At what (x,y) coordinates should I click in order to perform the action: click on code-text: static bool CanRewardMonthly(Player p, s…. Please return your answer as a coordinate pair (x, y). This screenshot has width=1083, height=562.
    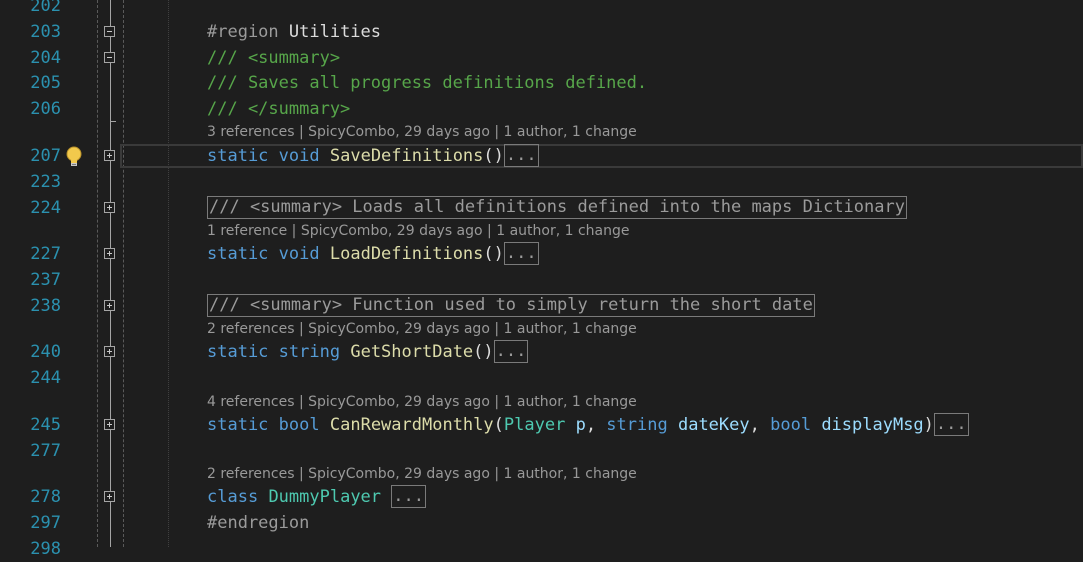
    Looking at the image, I should click on (588, 424).